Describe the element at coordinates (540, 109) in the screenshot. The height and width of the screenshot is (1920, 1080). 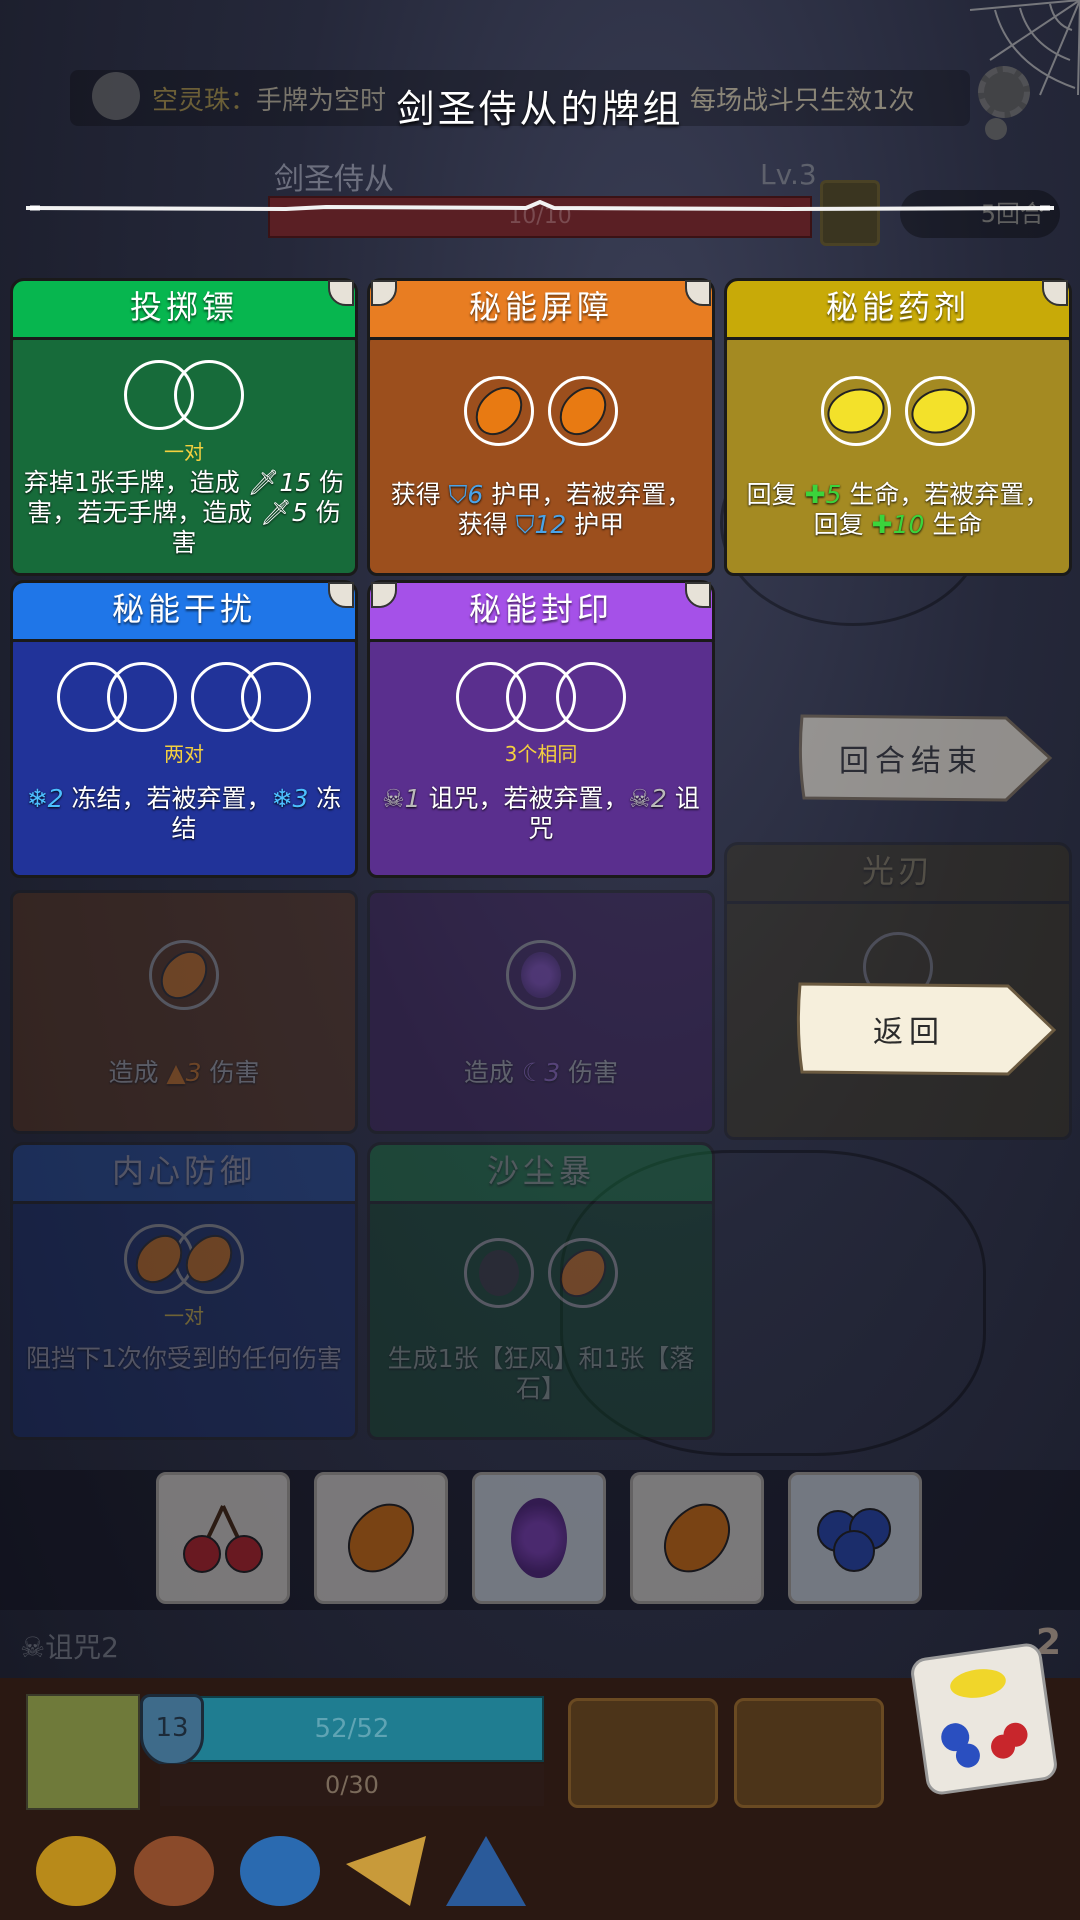
I see `page-title: 剑圣侍从的牌组` at that location.